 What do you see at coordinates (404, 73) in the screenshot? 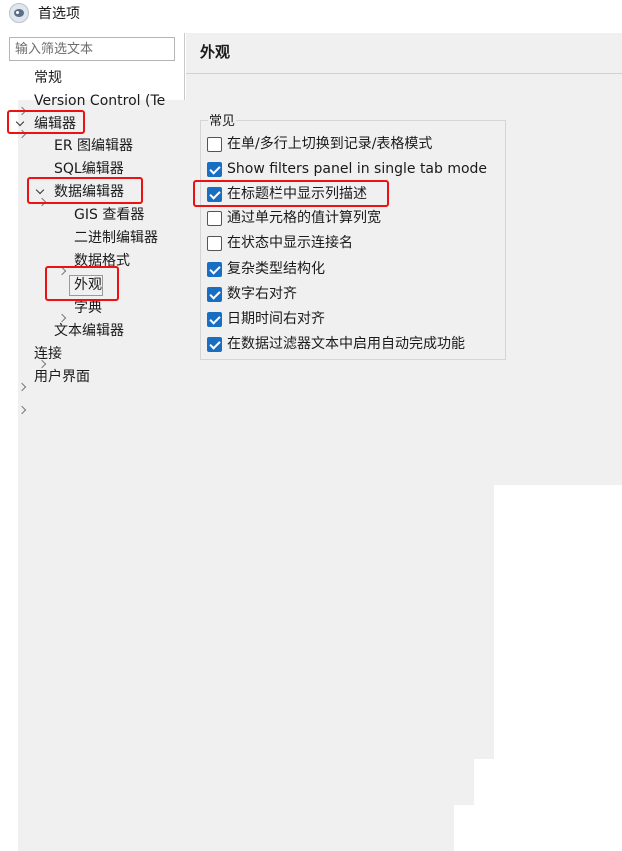
I see `header-divider` at bounding box center [404, 73].